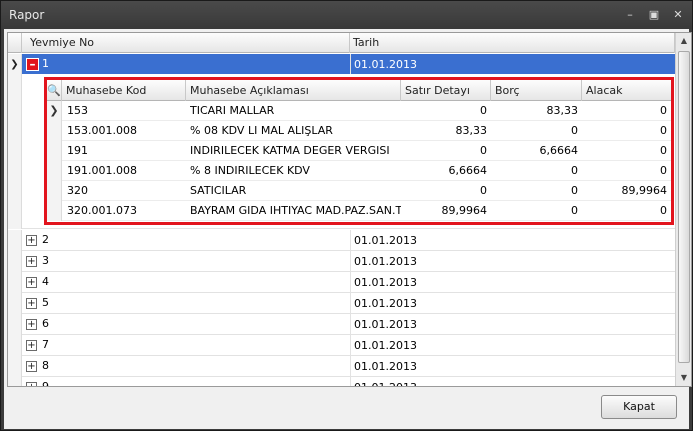 This screenshot has height=431, width=693. Describe the element at coordinates (644, 190) in the screenshot. I see `alacak-cell: 89,9964` at that location.